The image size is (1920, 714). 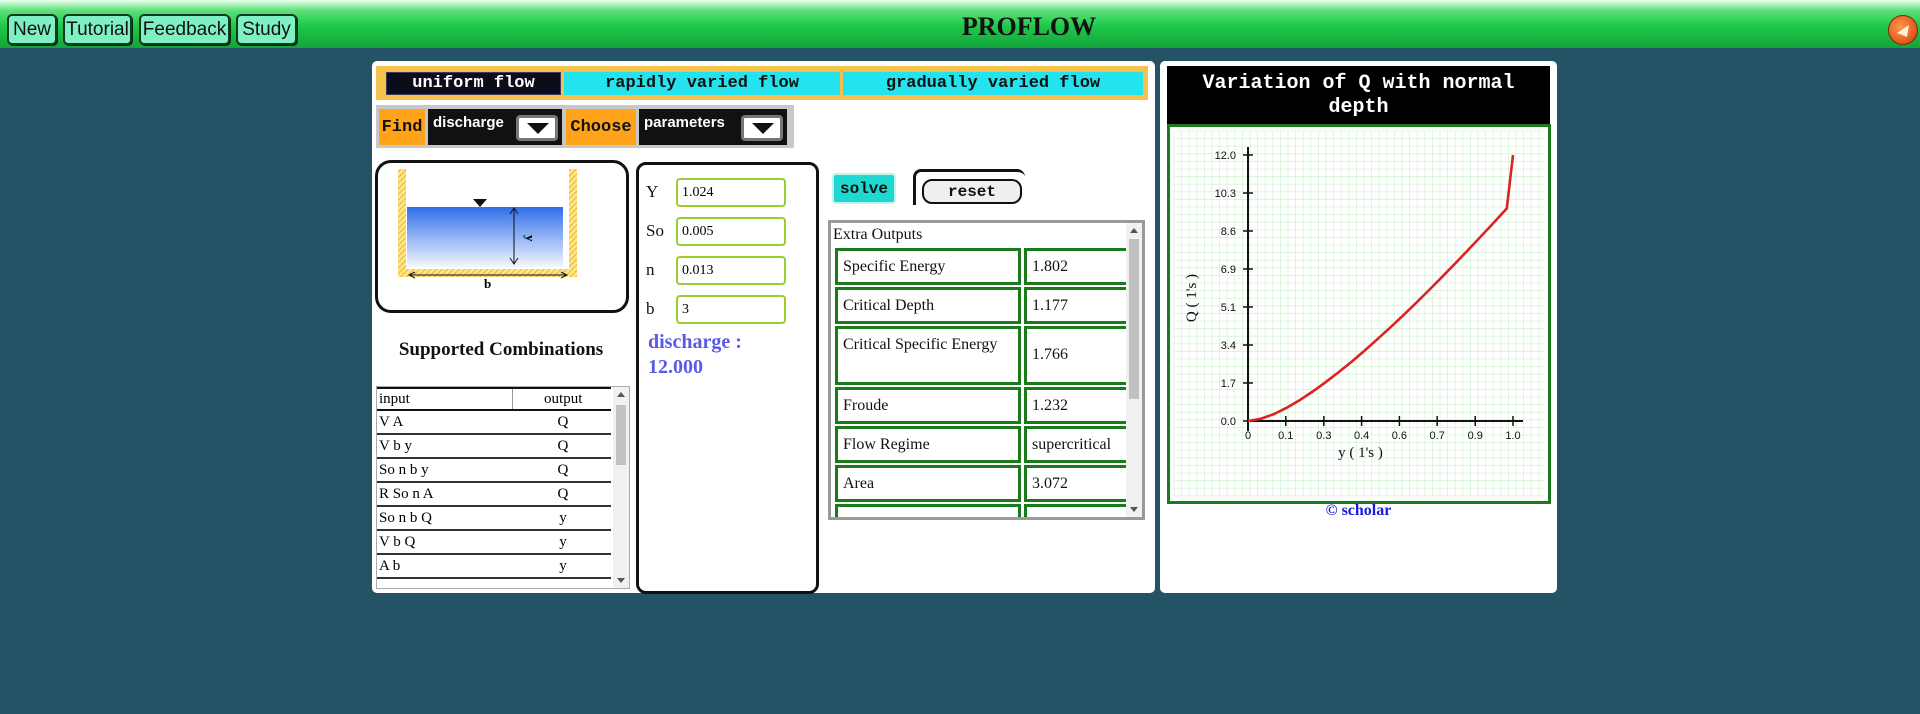 I want to click on cell-input: V b Q, so click(x=445, y=542).